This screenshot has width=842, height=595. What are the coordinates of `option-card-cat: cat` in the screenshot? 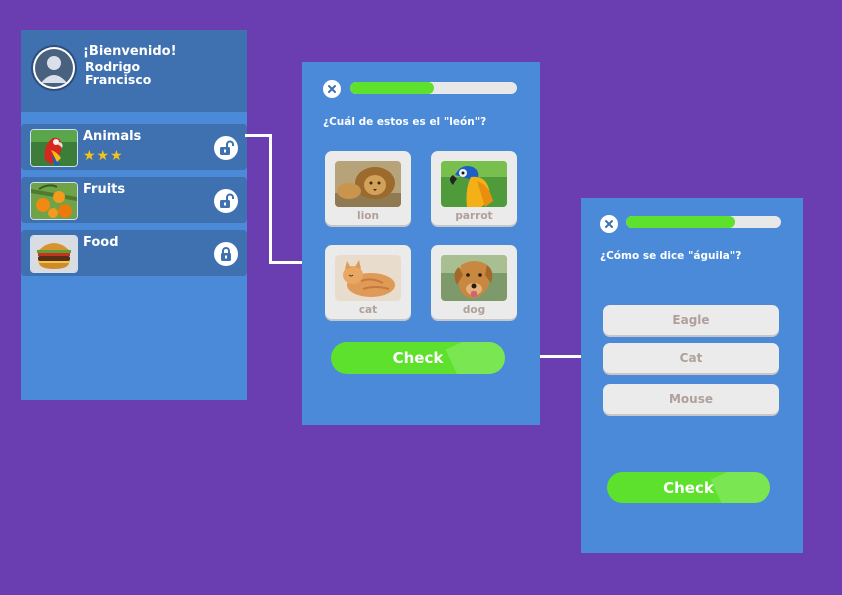 It's located at (368, 282).